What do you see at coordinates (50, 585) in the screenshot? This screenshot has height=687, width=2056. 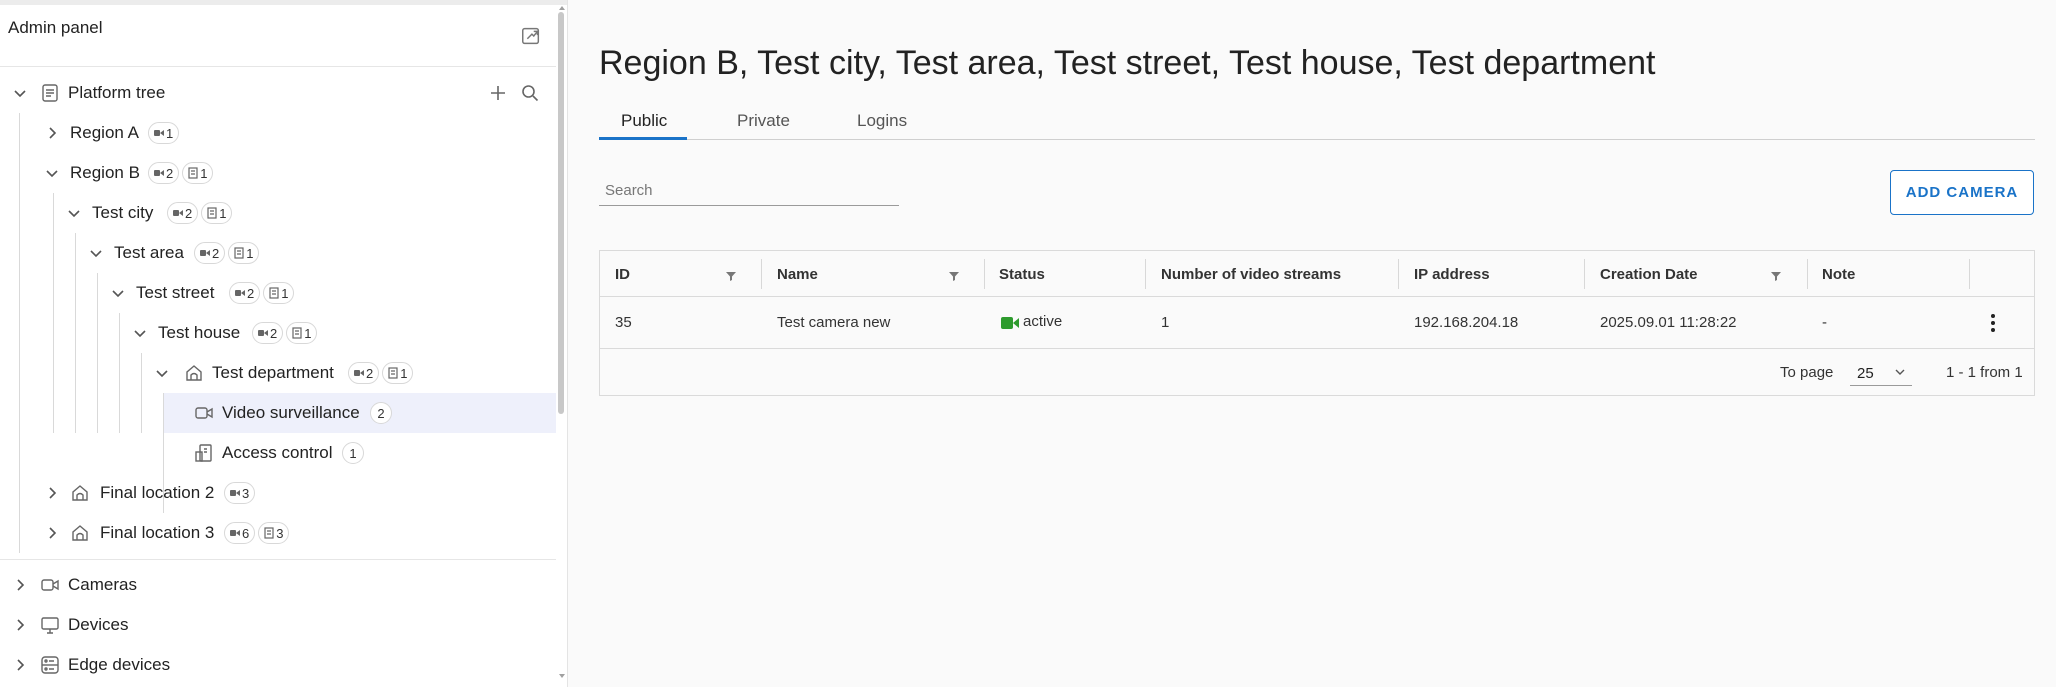 I see `video-camera-icon` at bounding box center [50, 585].